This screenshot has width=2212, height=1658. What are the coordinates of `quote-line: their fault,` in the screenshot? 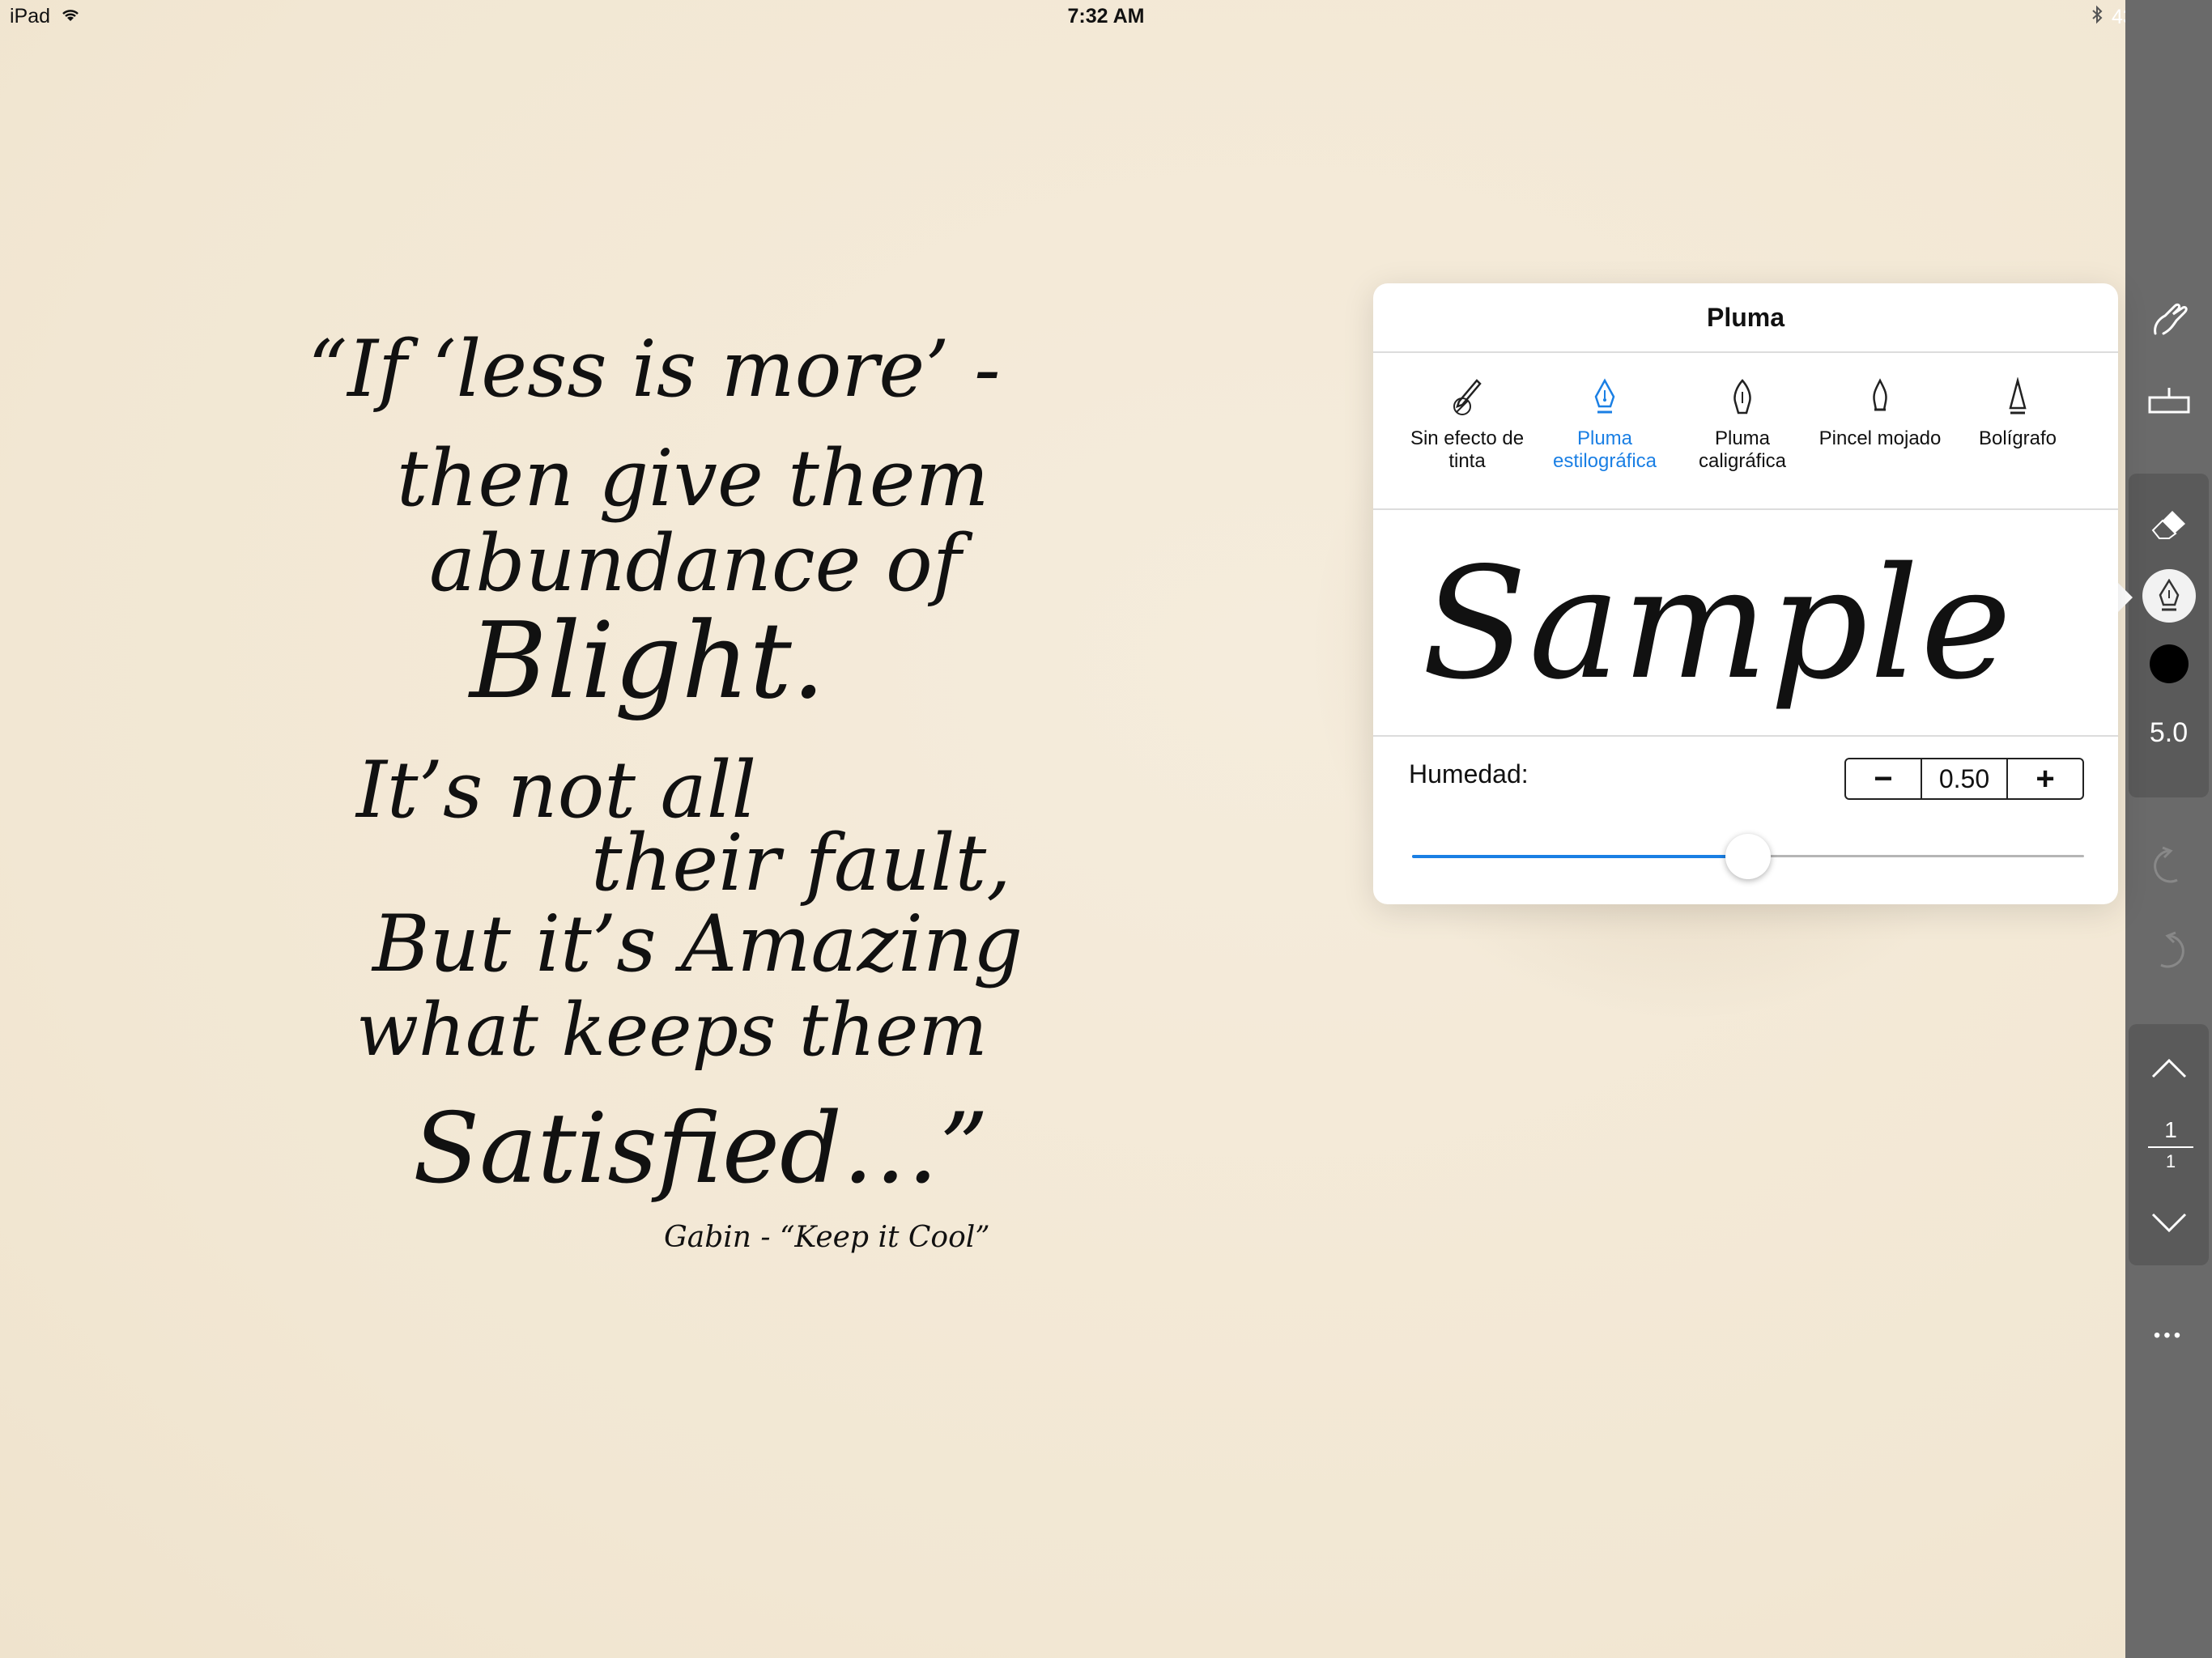 It's located at (801, 863).